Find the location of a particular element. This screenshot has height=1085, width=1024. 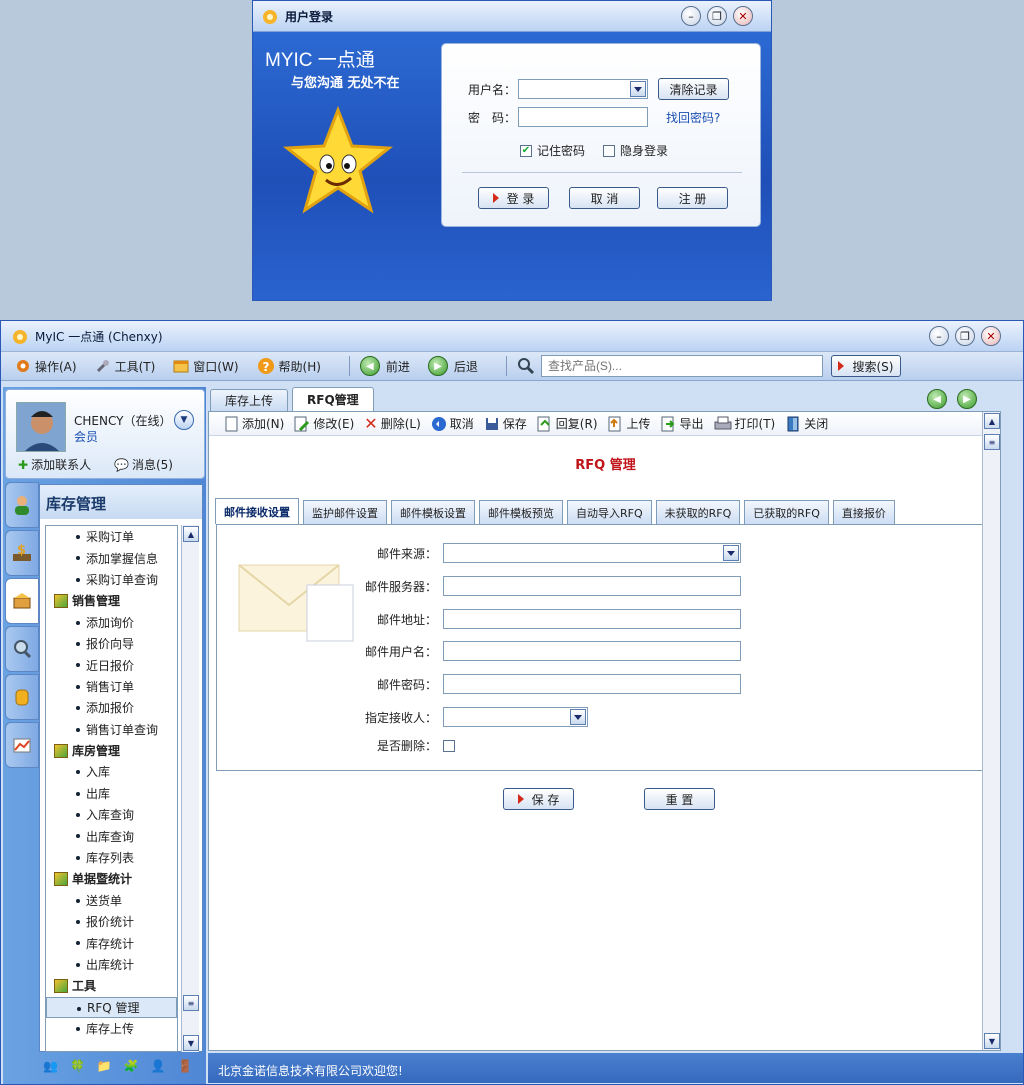

tab-rfq-management: RFQ管理 is located at coordinates (333, 399).